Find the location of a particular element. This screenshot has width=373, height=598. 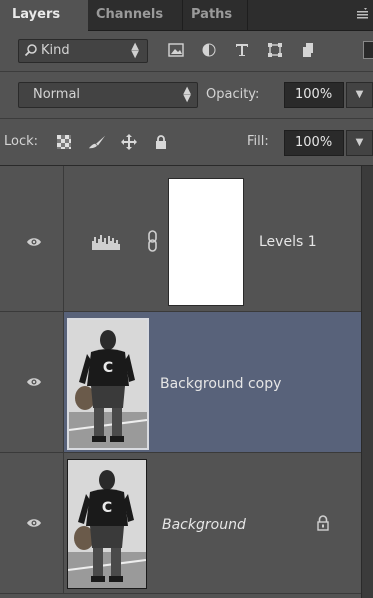

fill-value: 100% is located at coordinates (314, 142).